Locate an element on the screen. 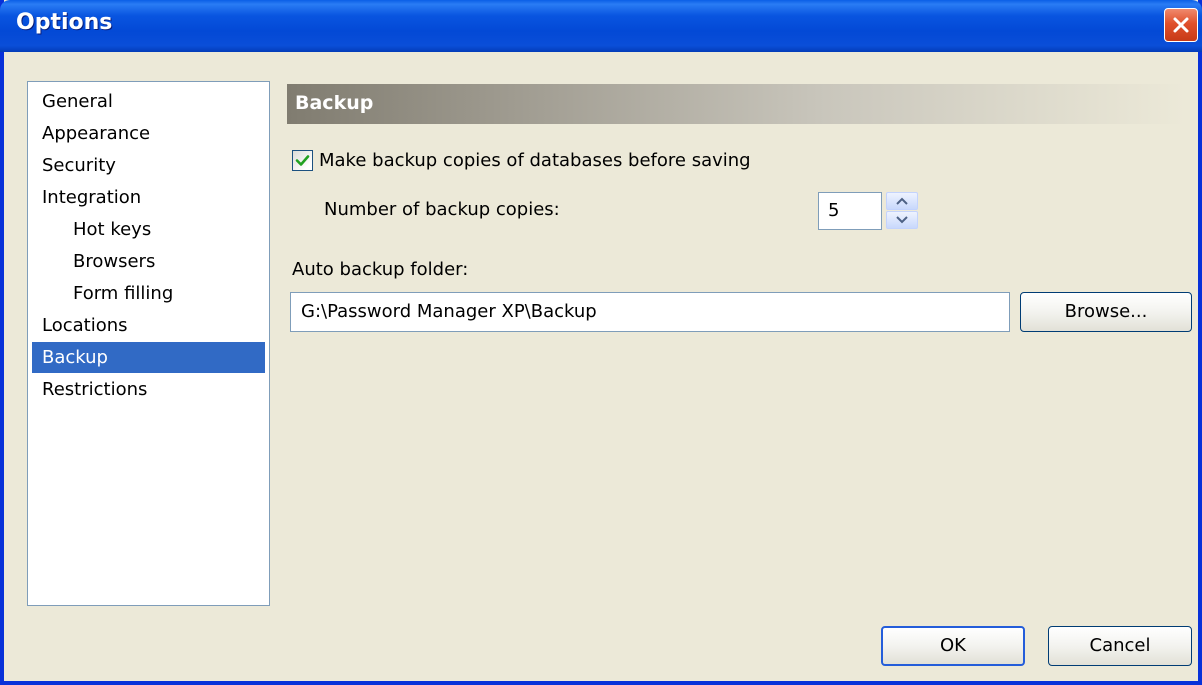  backup-copies-input: 5 is located at coordinates (850, 211).